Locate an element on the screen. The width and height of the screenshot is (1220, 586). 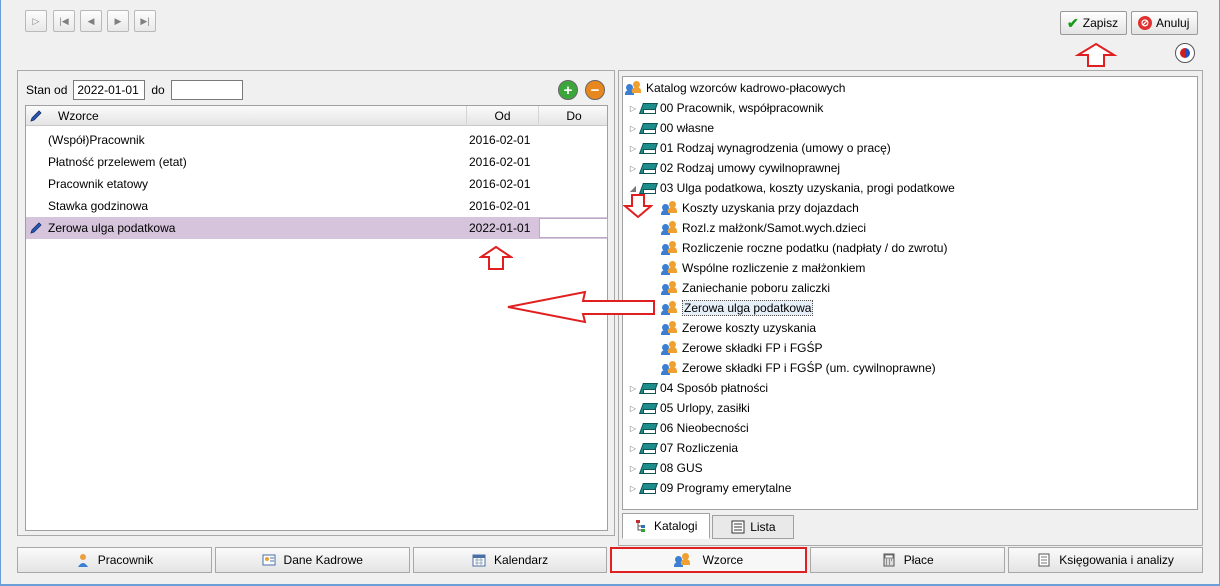
tree-group: ▷ 07 Rozliczenia is located at coordinates (683, 448).